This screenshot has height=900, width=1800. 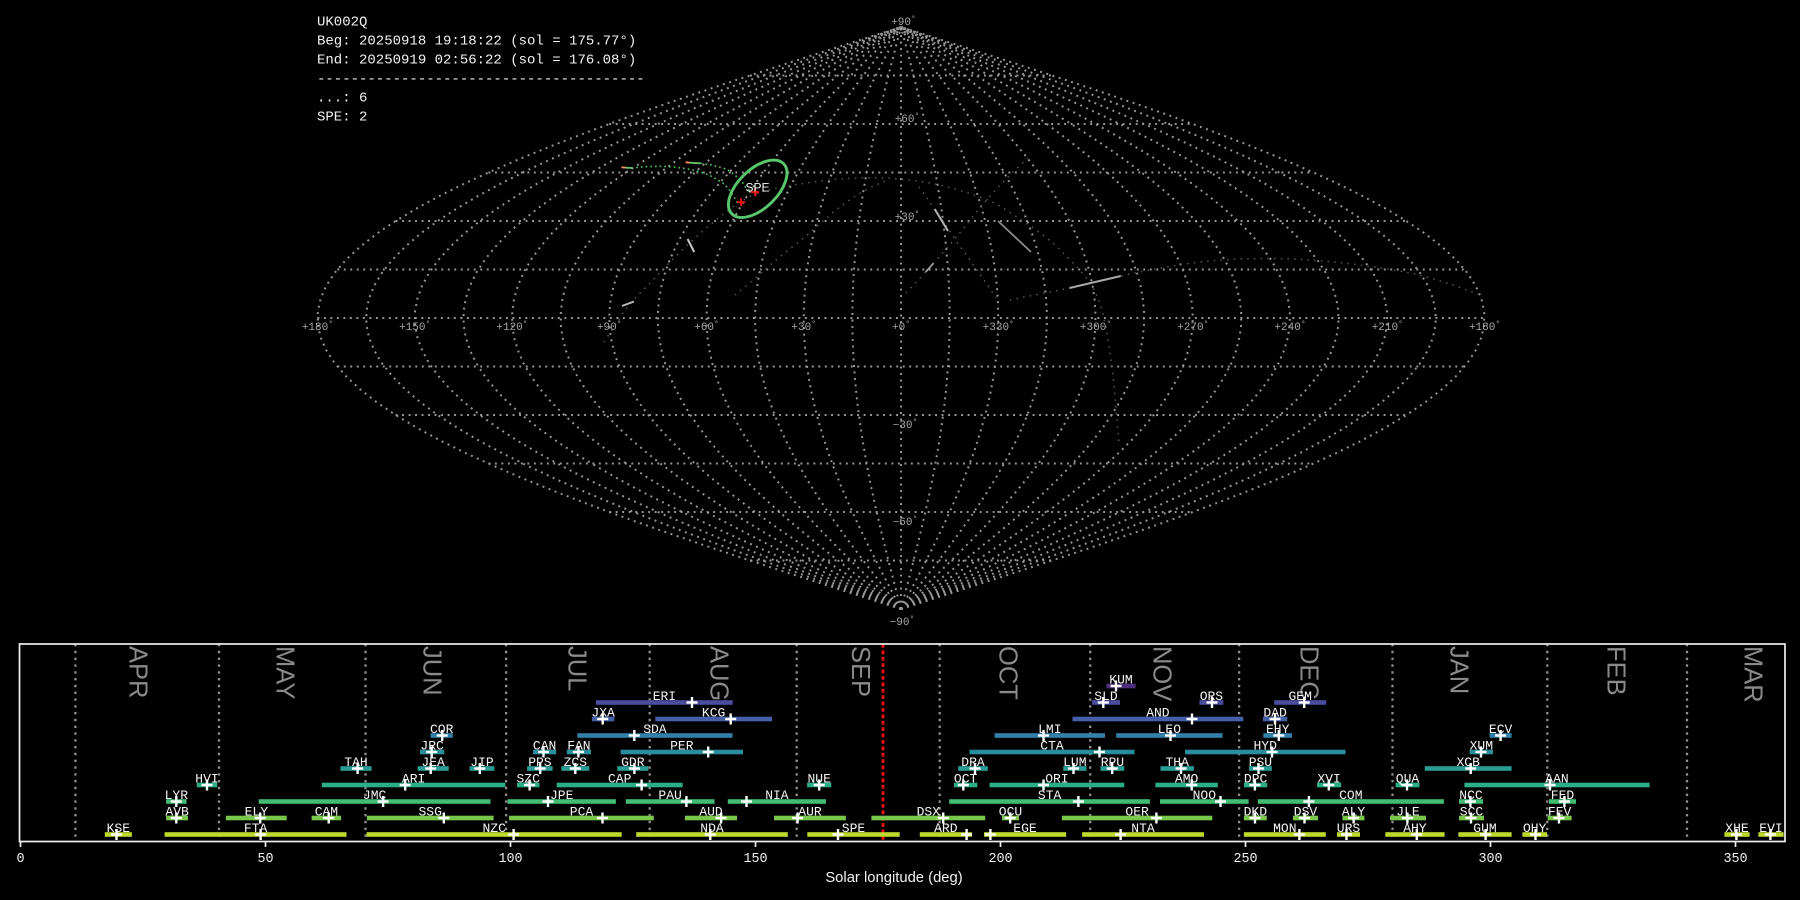 I want to click on svg-text: SEP, so click(x=860, y=671).